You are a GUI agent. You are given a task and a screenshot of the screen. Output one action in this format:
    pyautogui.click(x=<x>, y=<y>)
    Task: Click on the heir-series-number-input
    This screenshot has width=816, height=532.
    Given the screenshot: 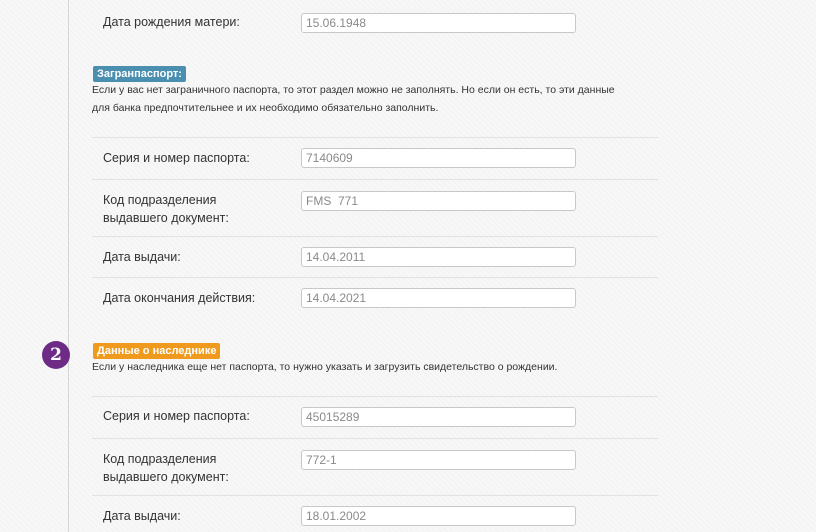 What is the action you would take?
    pyautogui.click(x=438, y=417)
    